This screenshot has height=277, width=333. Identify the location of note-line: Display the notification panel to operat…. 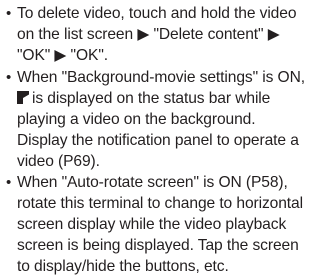
(158, 140).